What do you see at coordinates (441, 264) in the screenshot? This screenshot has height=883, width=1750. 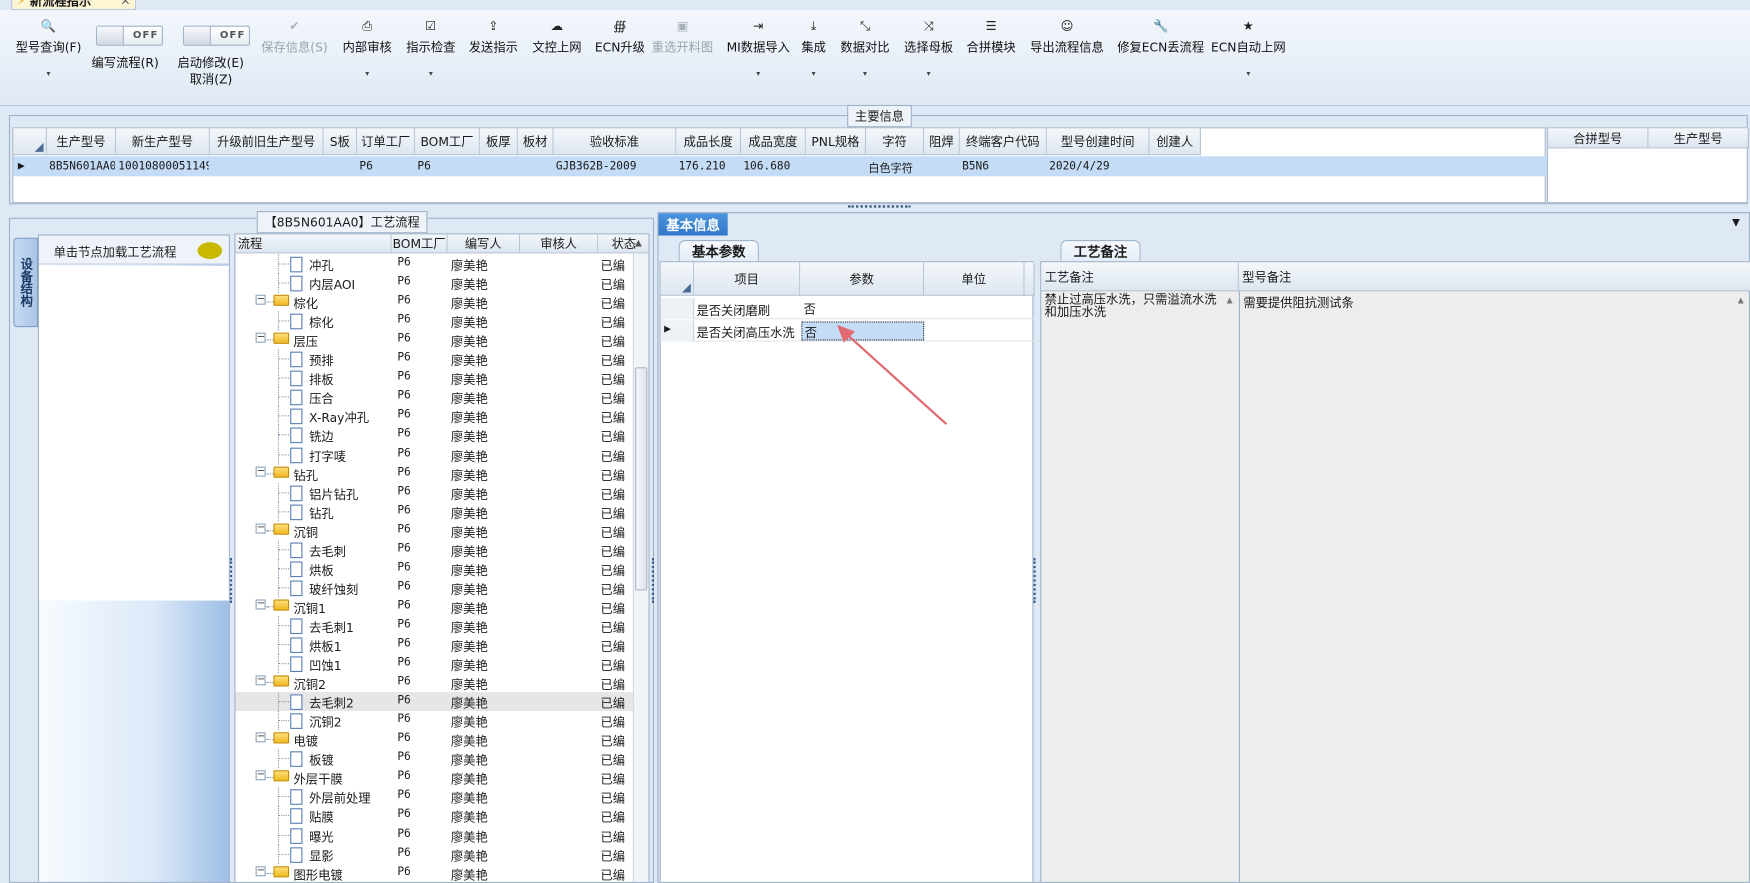 I see `flow-tree-row: 冲孔 P6 廖美艳 已编` at bounding box center [441, 264].